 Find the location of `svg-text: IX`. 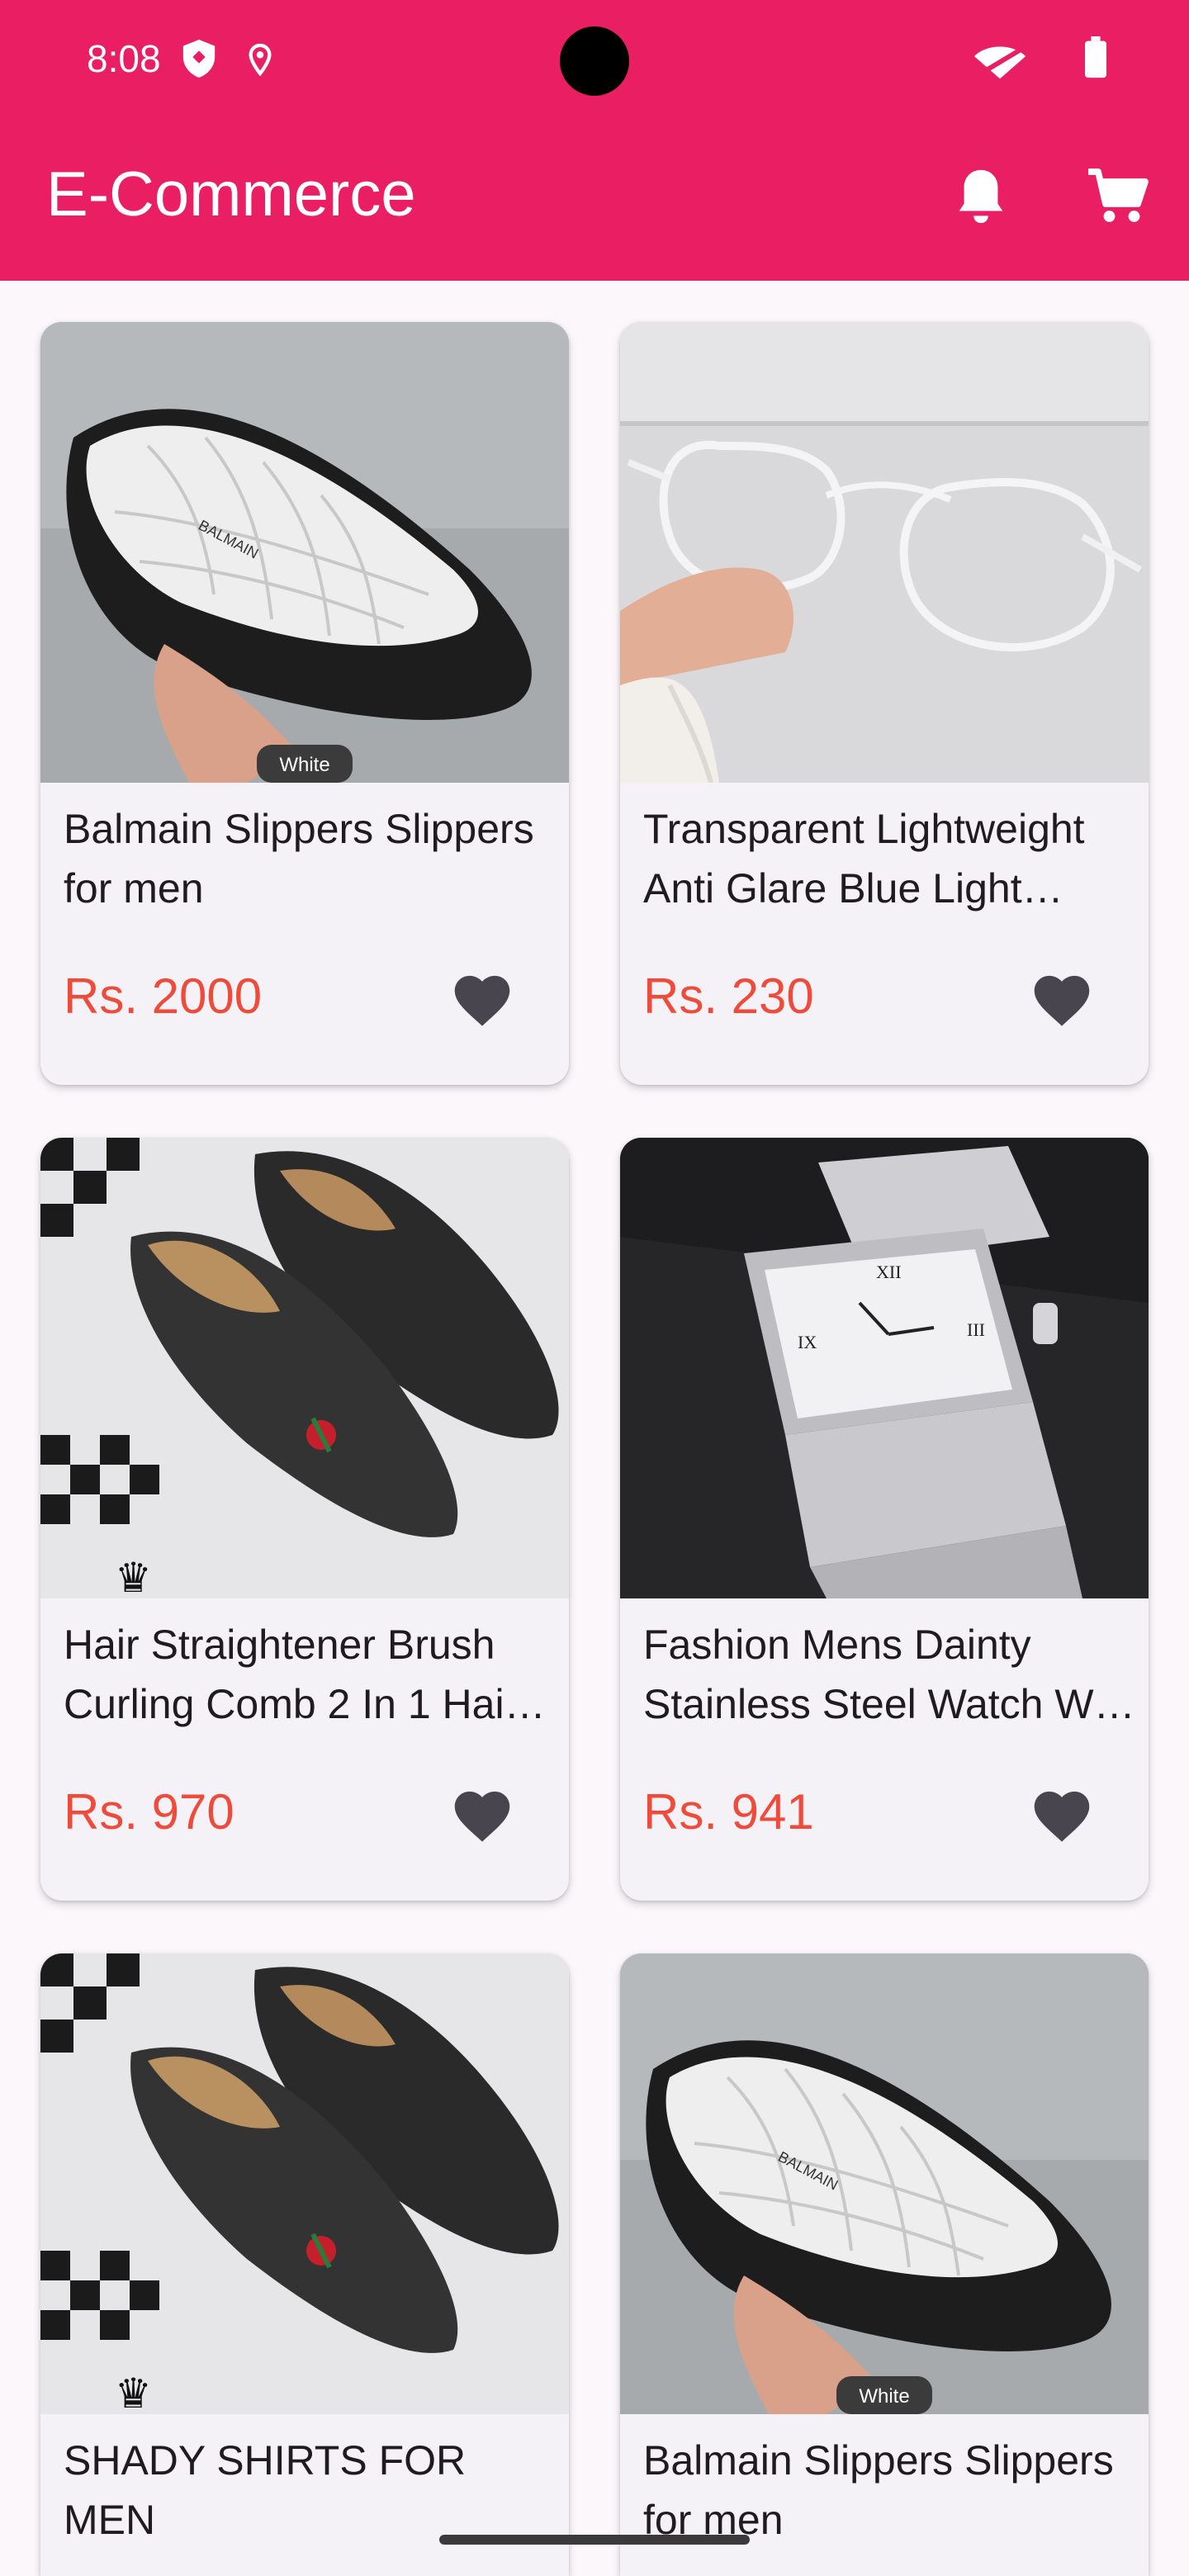

svg-text: IX is located at coordinates (807, 1342).